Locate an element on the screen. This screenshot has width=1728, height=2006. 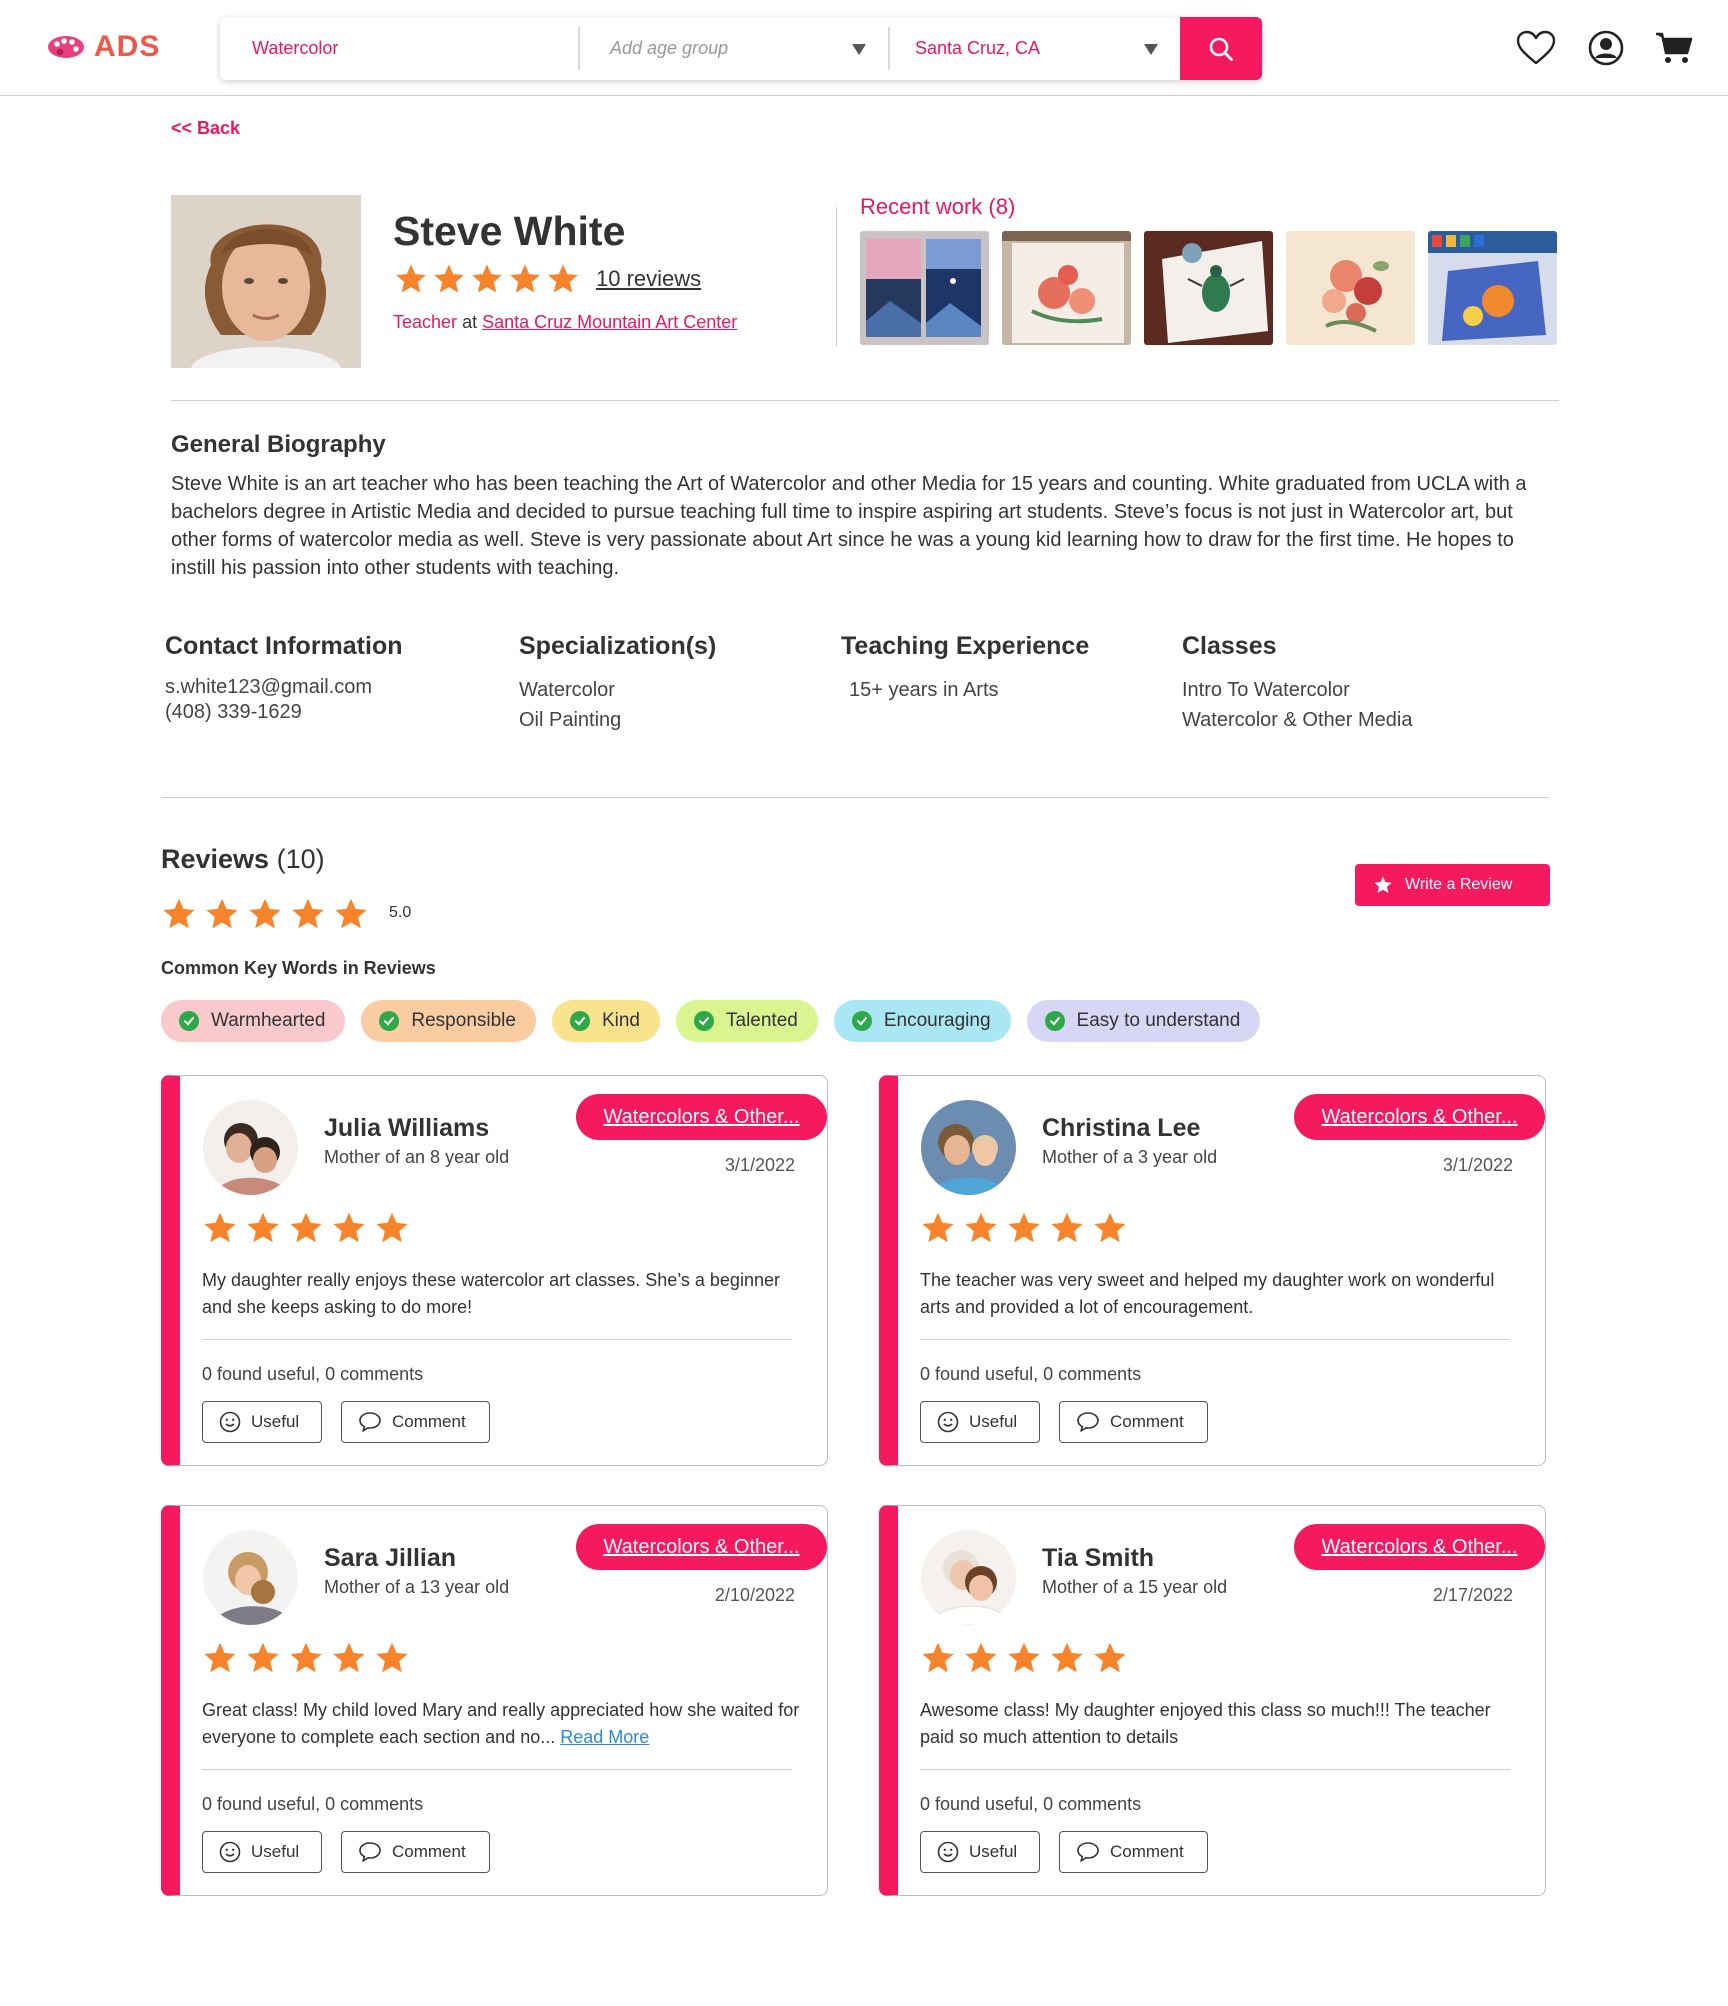
bio-title: General Biography is located at coordinates (278, 444).